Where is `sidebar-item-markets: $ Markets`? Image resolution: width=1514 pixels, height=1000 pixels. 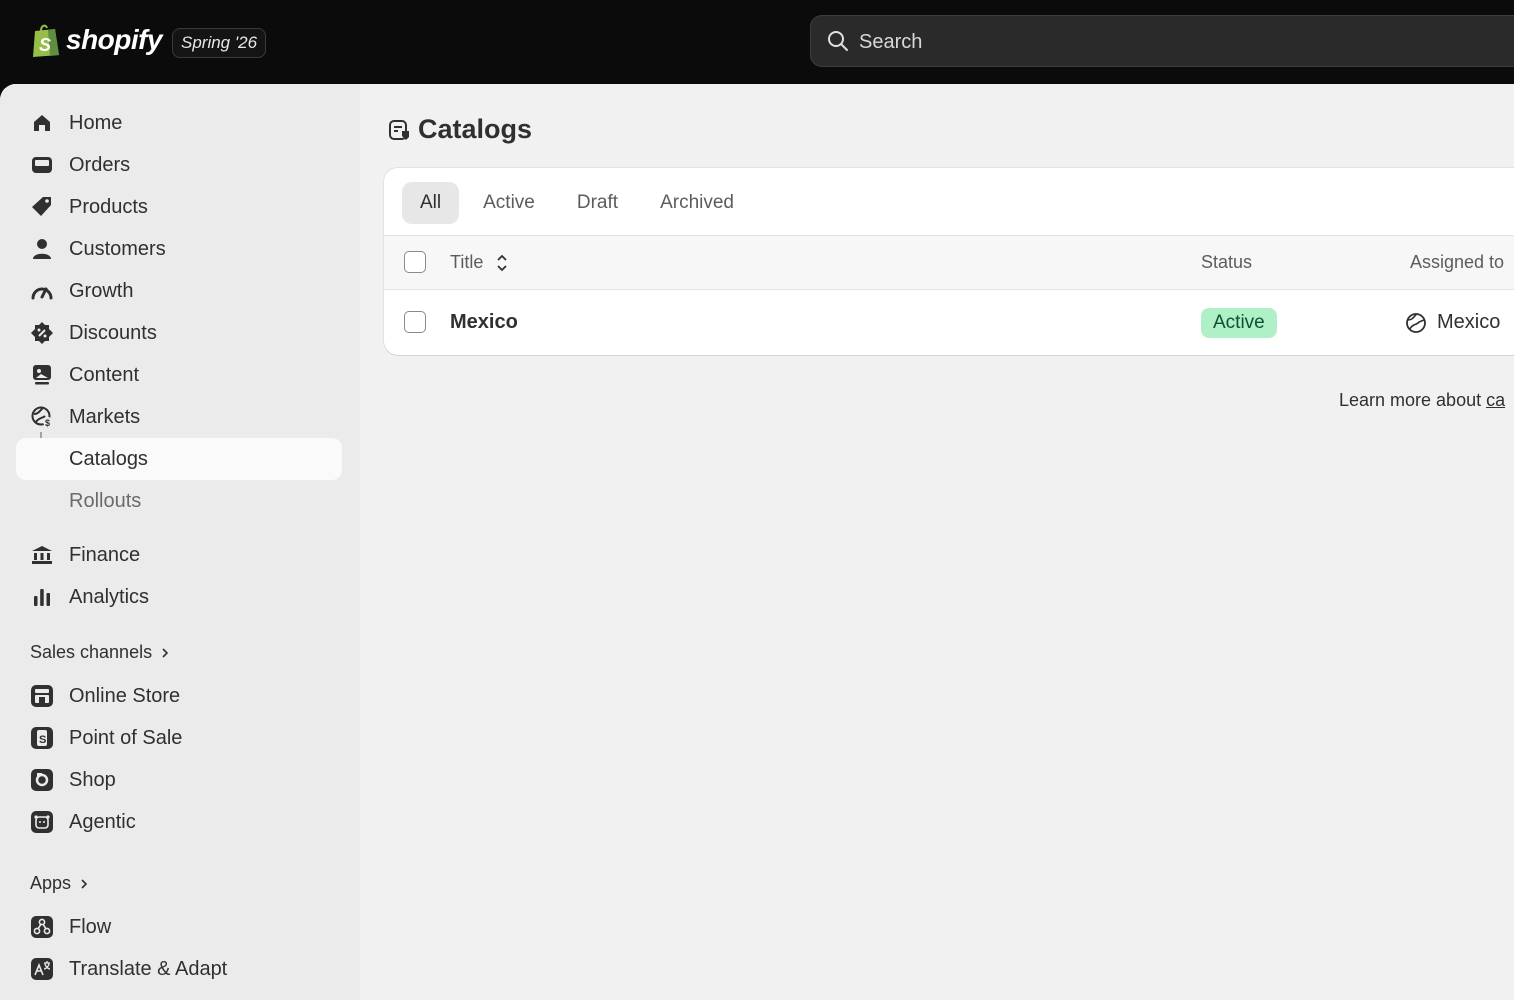 sidebar-item-markets: $ Markets is located at coordinates (179, 417).